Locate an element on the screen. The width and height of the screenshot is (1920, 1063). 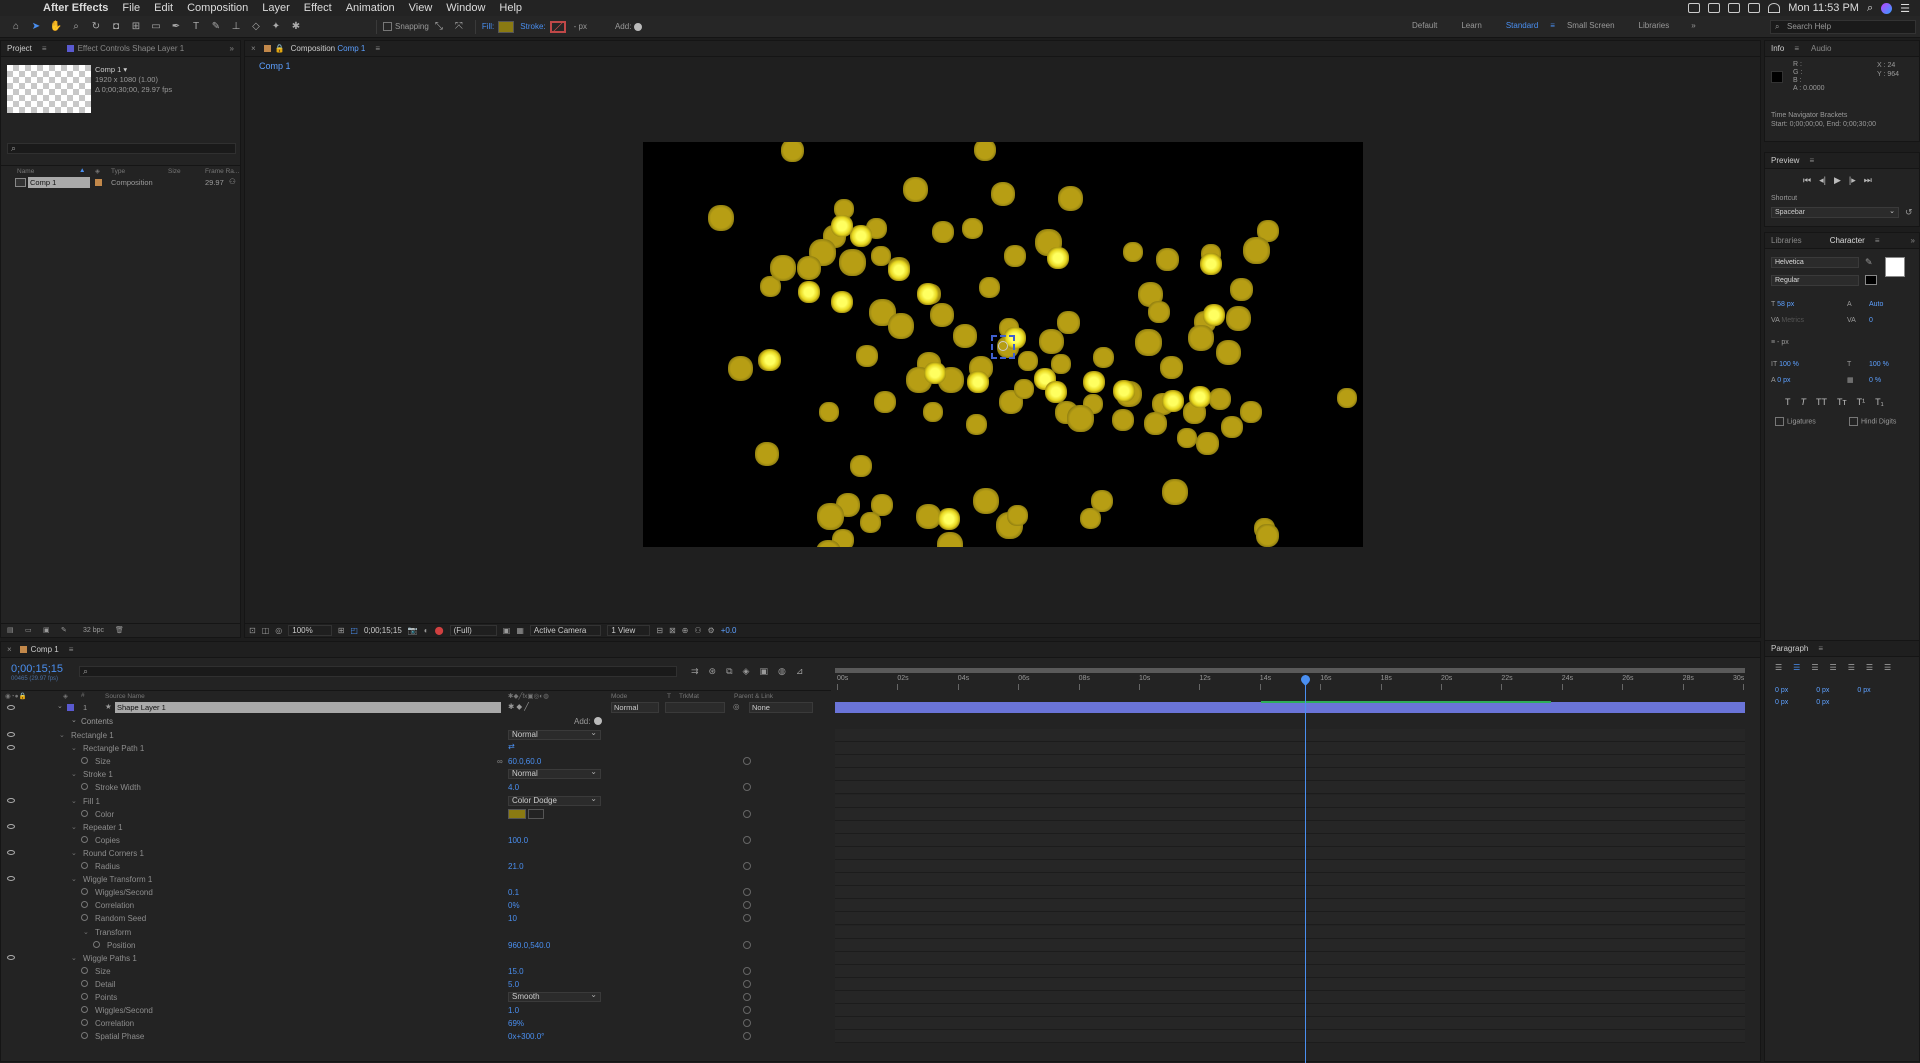
wifi-icon is located at coordinates (1774, 8).